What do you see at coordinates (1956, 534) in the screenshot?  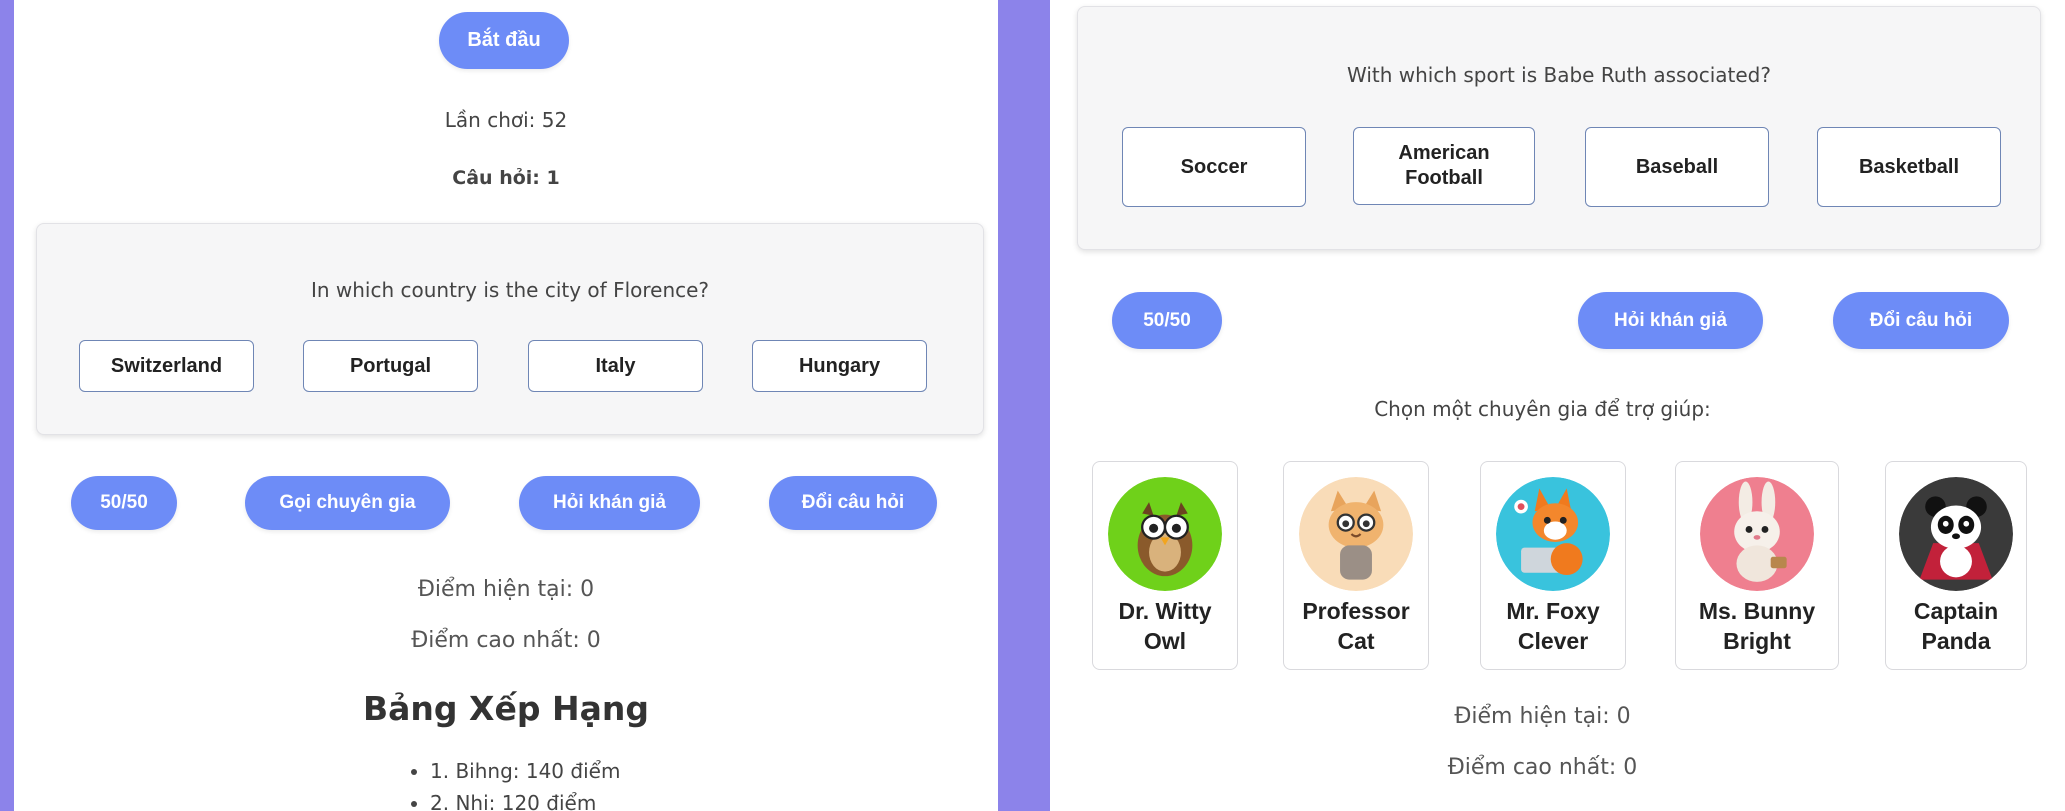 I see `panda-icon` at bounding box center [1956, 534].